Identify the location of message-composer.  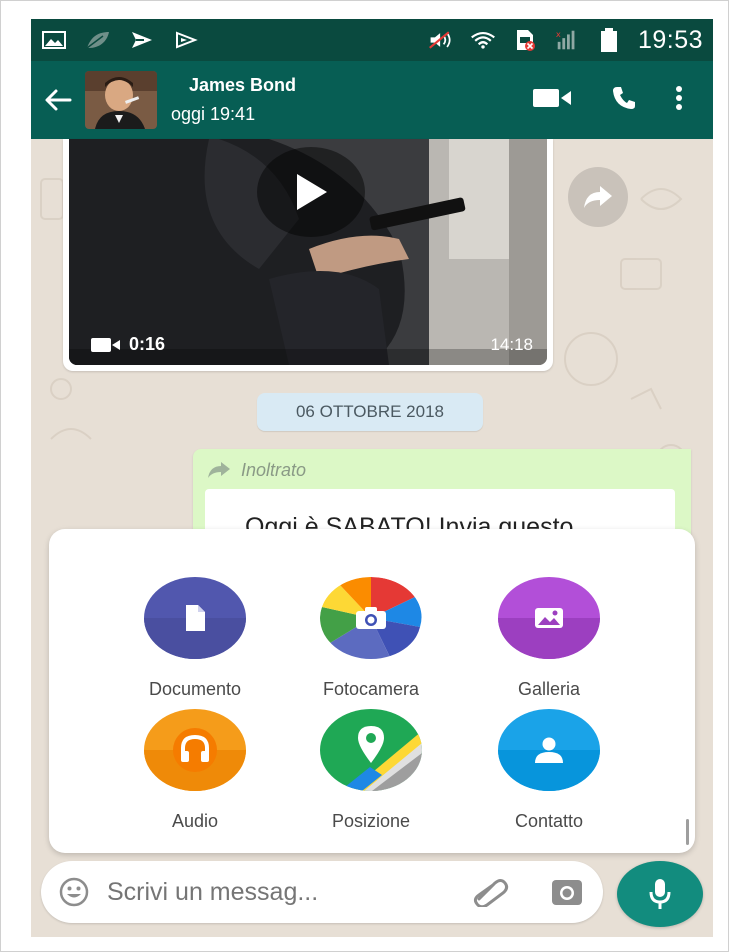
(322, 892).